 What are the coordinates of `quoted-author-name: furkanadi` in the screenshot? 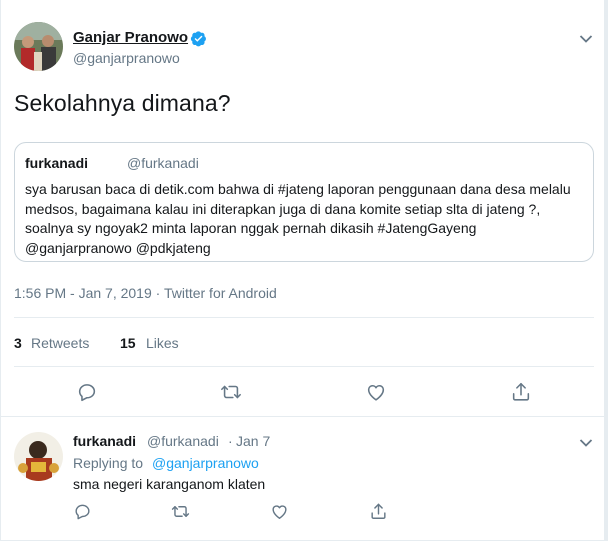 It's located at (57, 163).